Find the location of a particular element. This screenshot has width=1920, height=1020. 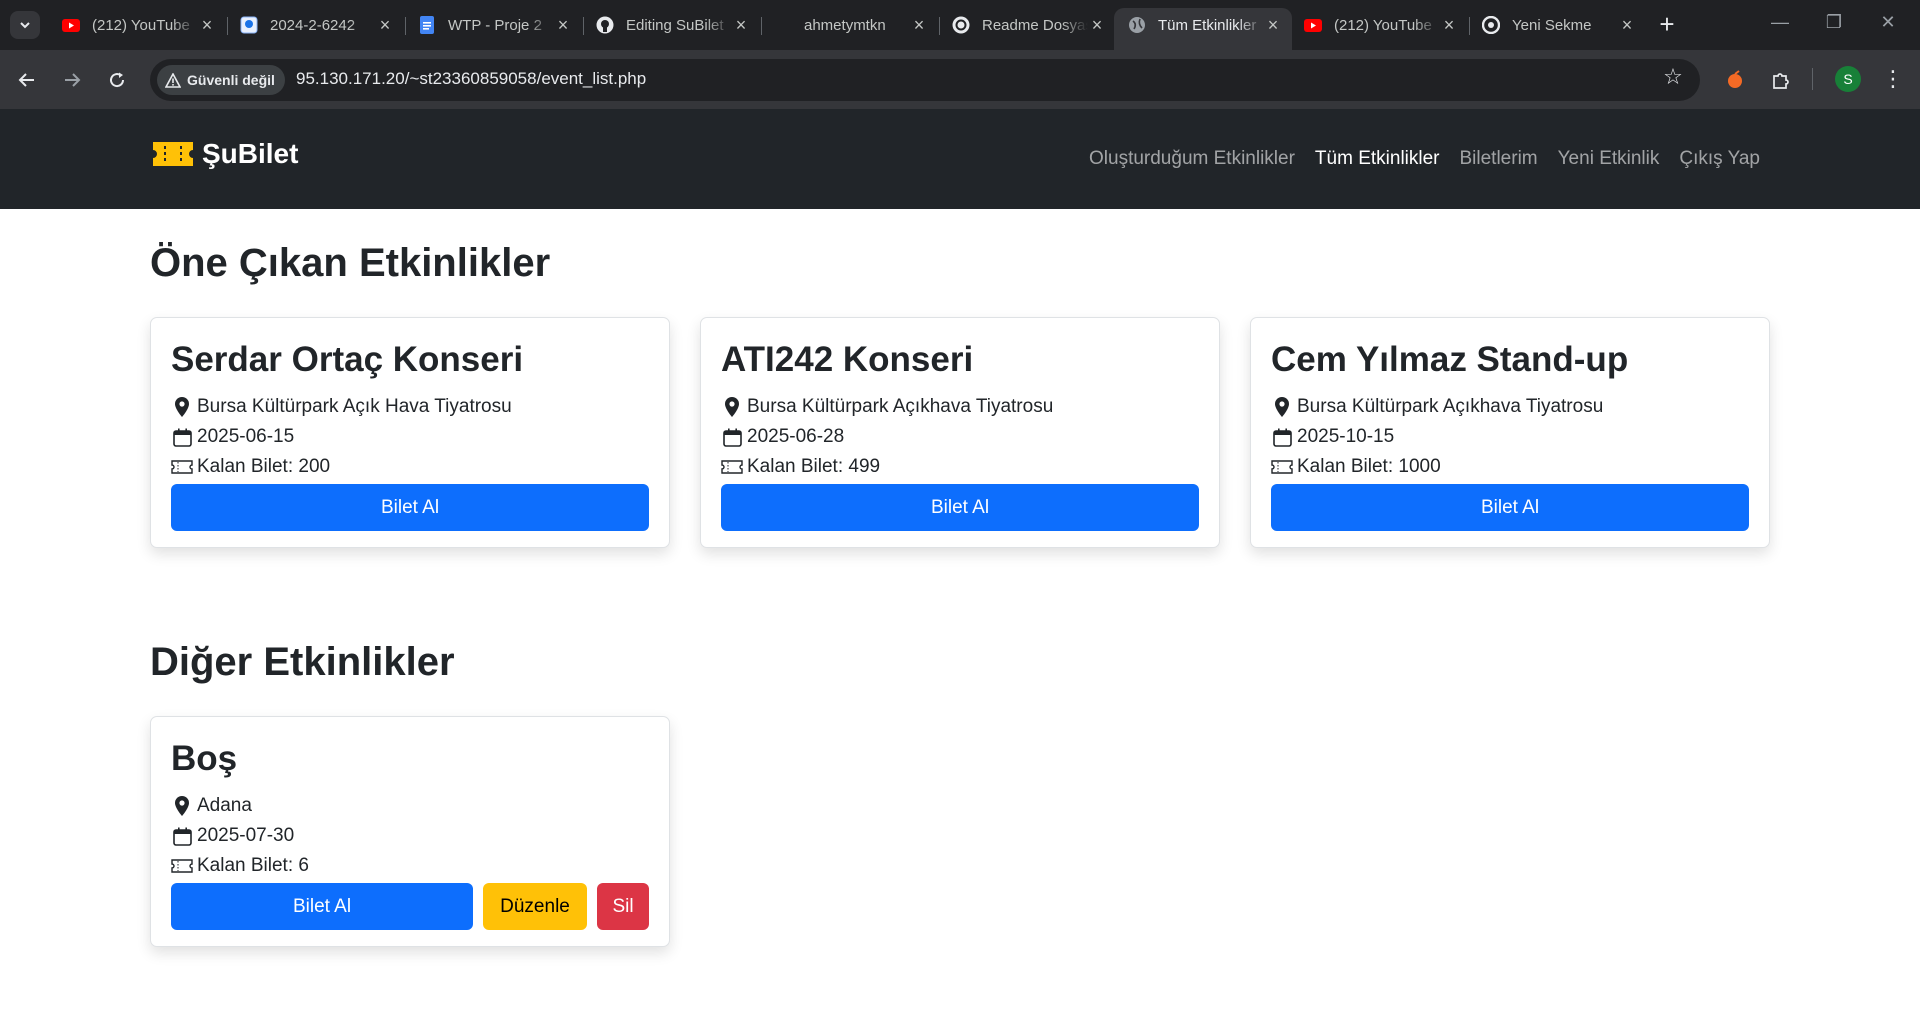

event-date-text: 2025-10-15 is located at coordinates (1346, 436).